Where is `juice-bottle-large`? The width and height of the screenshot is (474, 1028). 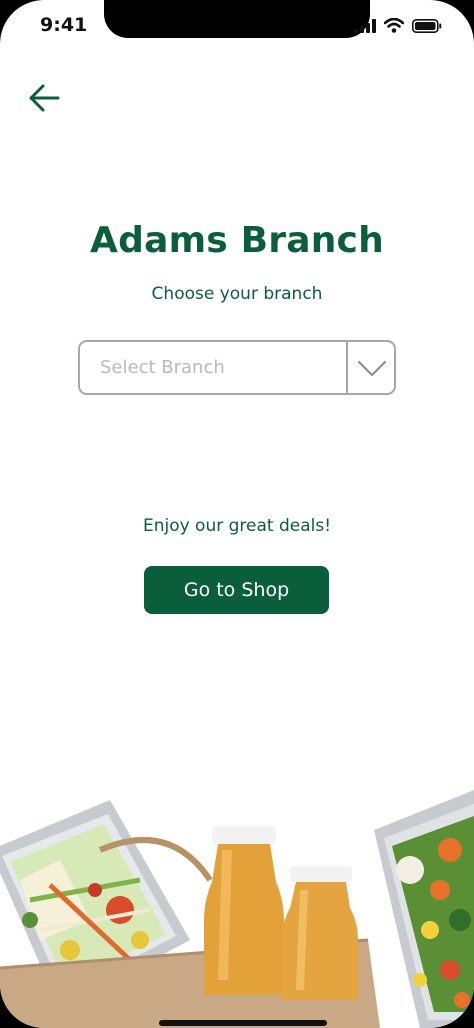 juice-bottle-large is located at coordinates (244, 910).